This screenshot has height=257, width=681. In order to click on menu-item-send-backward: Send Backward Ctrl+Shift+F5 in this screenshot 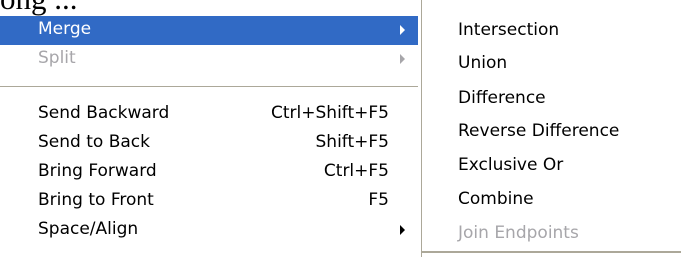, I will do `click(209, 114)`.